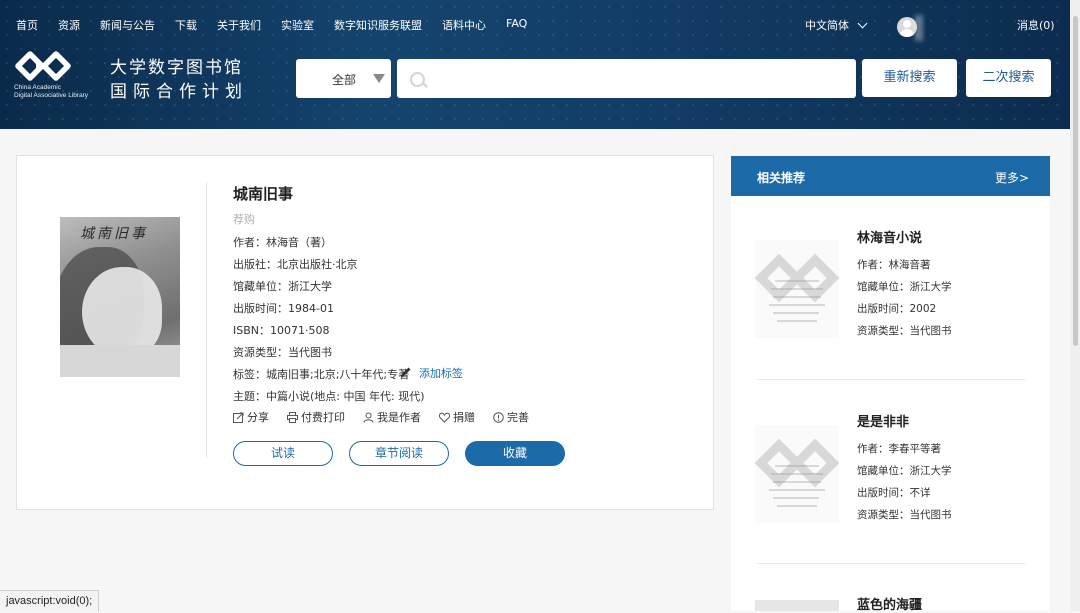  Describe the element at coordinates (919, 28) in the screenshot. I see `username-redacted` at that location.